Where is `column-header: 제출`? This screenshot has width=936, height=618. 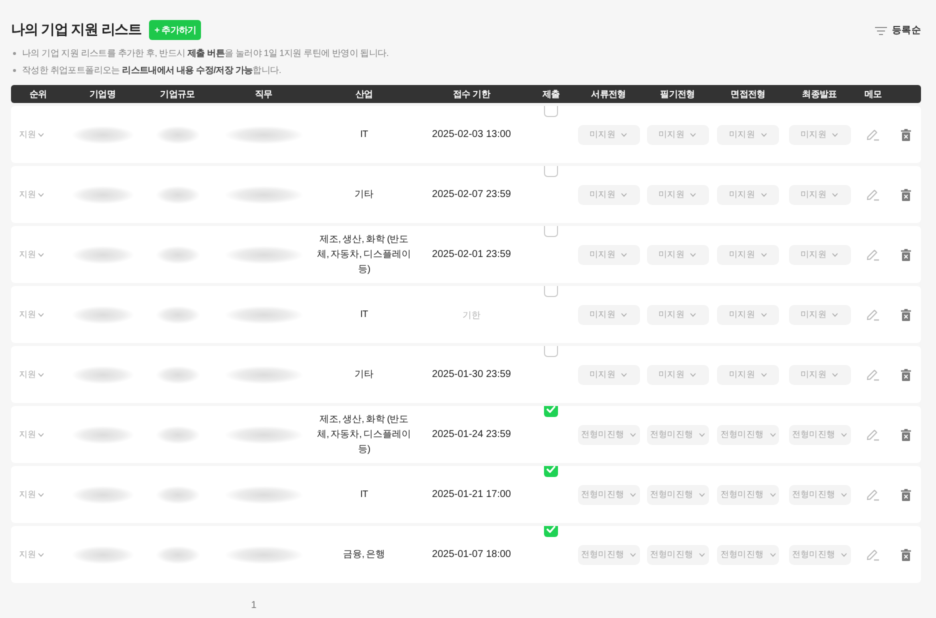 column-header: 제출 is located at coordinates (551, 94).